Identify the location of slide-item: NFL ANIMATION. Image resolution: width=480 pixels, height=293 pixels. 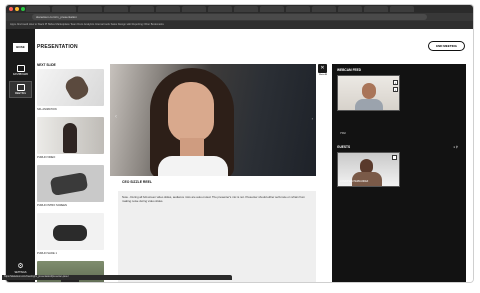
(70, 90).